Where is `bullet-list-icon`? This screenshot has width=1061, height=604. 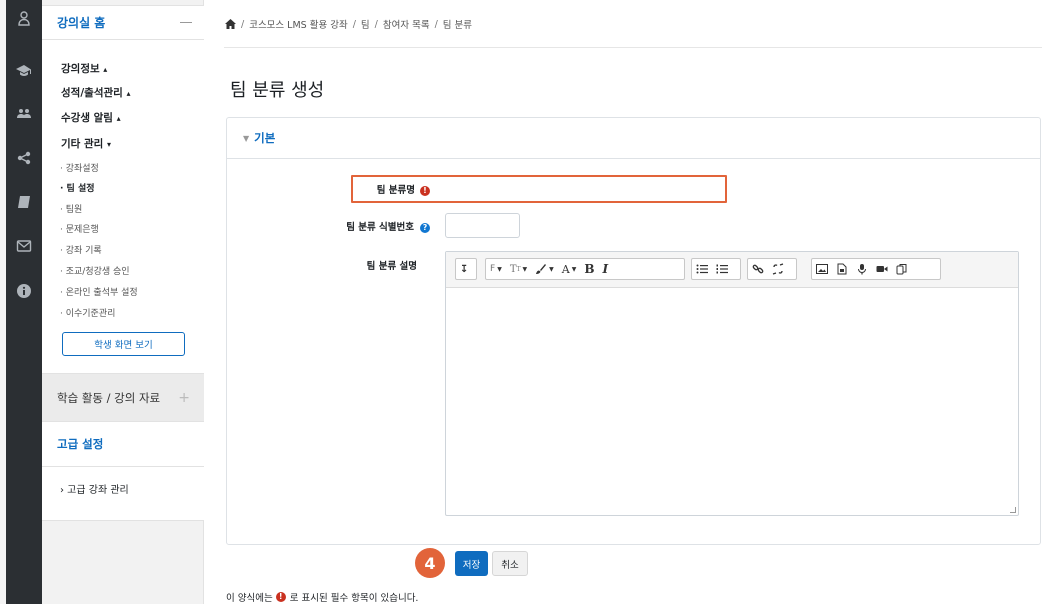 bullet-list-icon is located at coordinates (702, 269).